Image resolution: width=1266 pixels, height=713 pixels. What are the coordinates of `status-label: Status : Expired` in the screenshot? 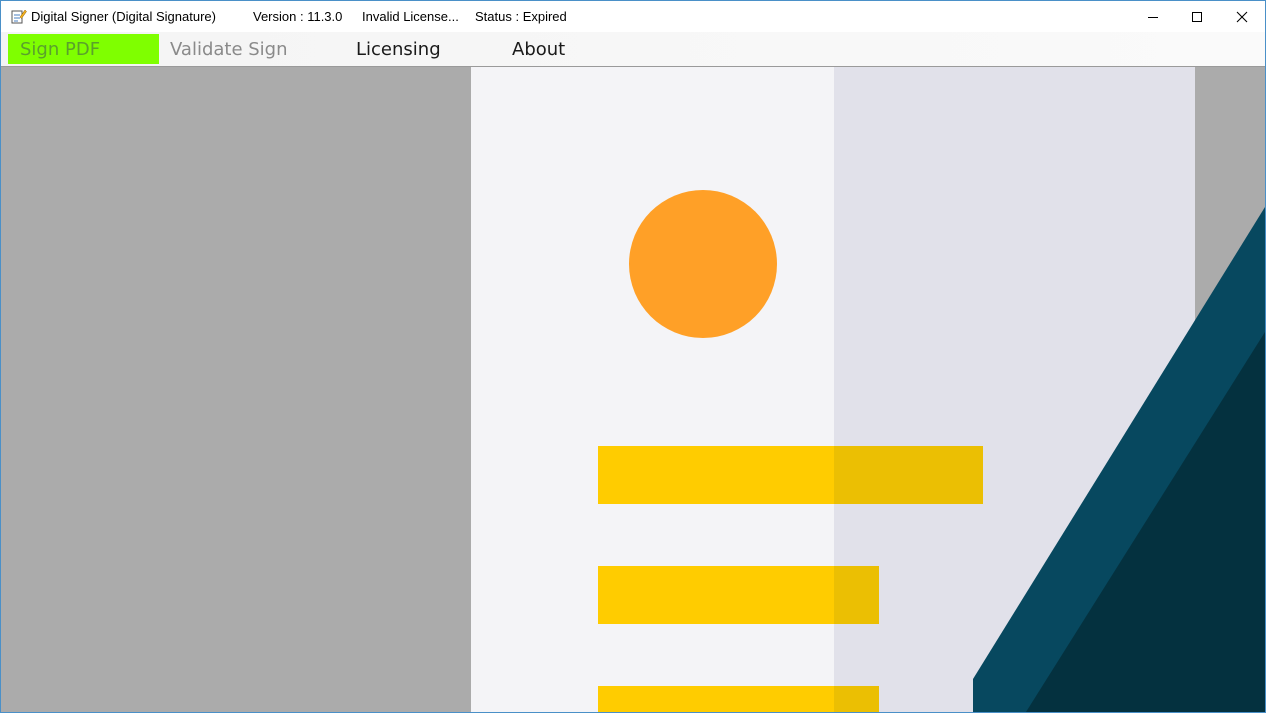 It's located at (521, 16).